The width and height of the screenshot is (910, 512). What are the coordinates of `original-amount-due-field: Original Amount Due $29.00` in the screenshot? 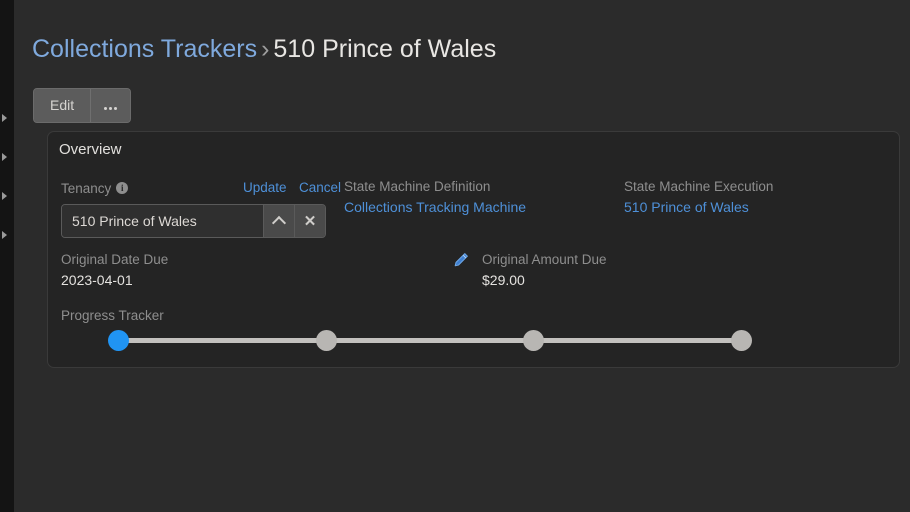 It's located at (544, 270).